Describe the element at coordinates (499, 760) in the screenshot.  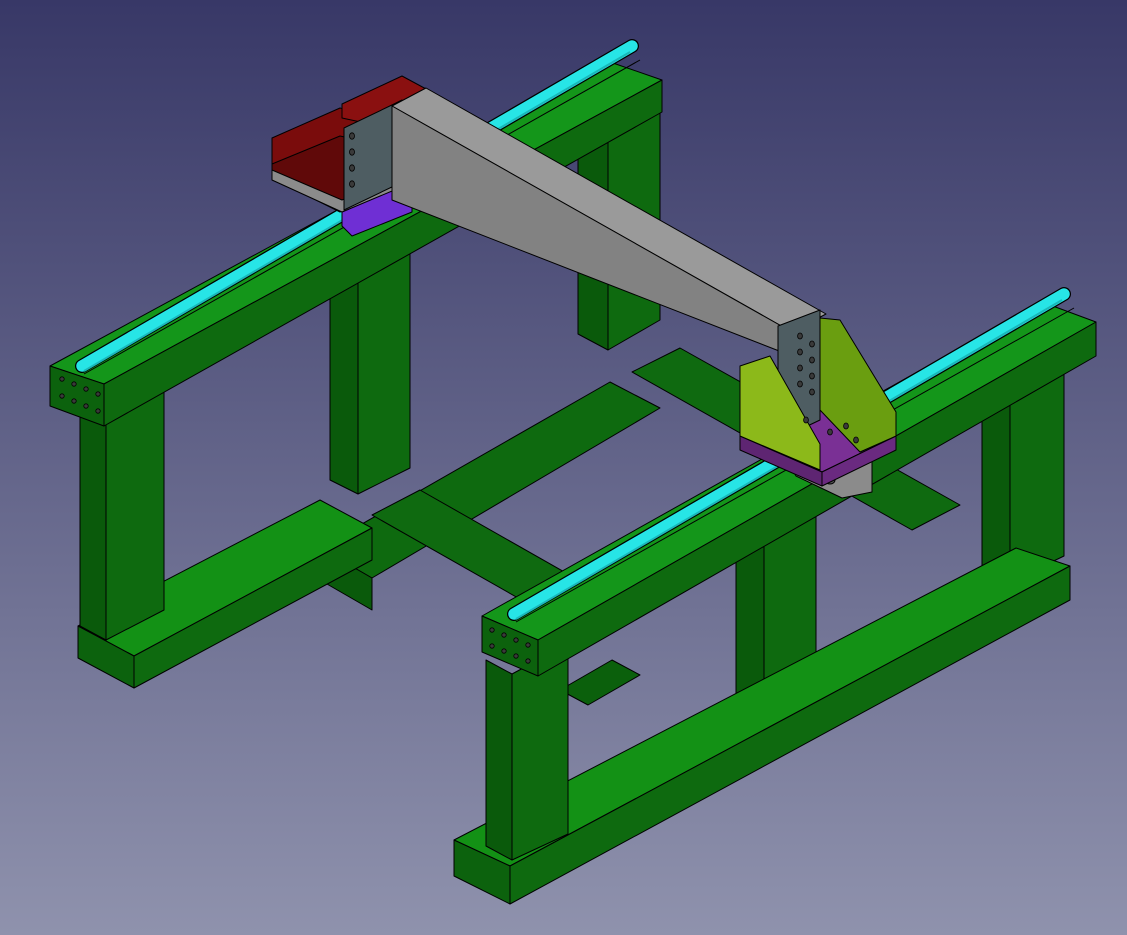
I see `frame-post-front-right-side` at that location.